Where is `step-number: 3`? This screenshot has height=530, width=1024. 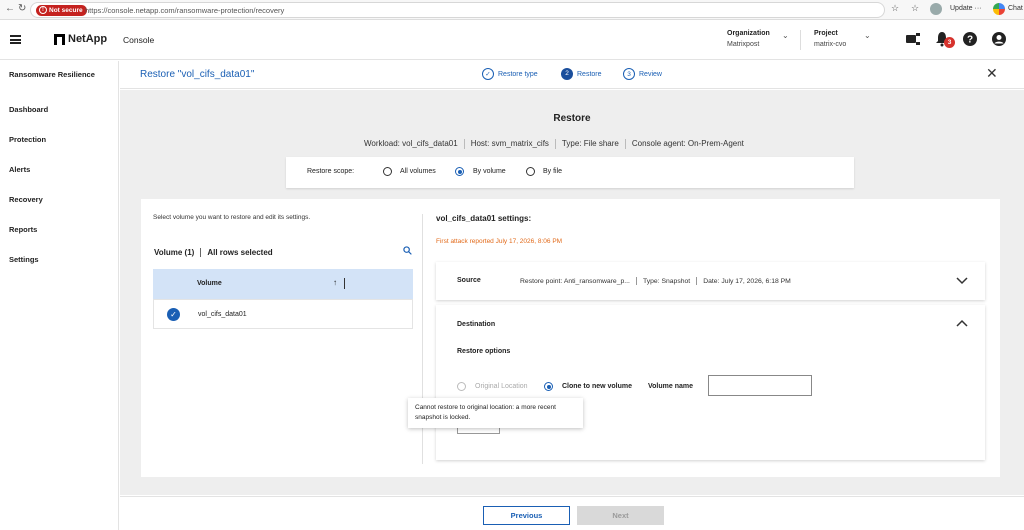 step-number: 3 is located at coordinates (629, 74).